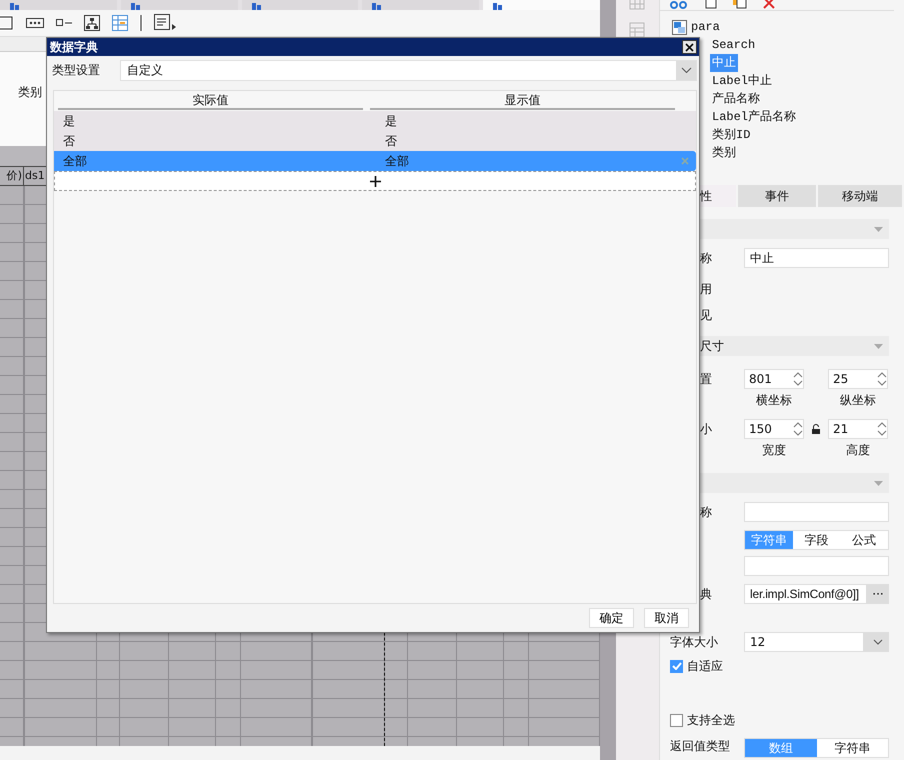 This screenshot has height=760, width=904. What do you see at coordinates (7, 23) in the screenshot?
I see `list-icon` at bounding box center [7, 23].